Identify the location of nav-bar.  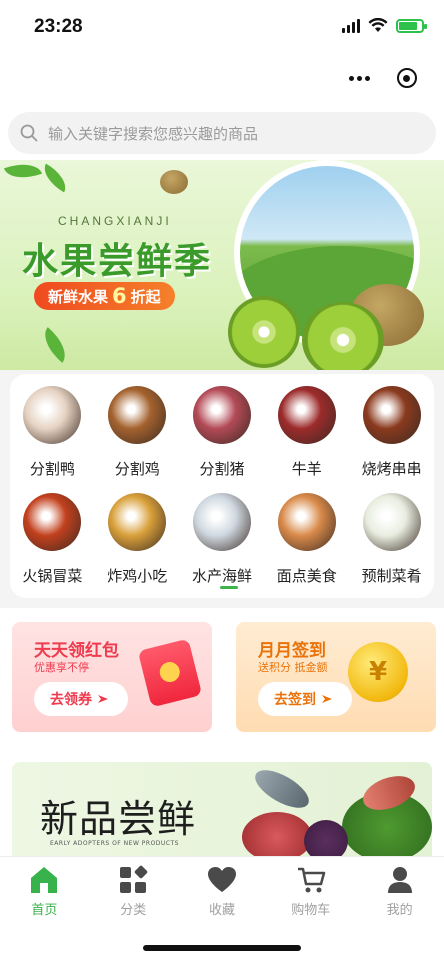
(222, 80).